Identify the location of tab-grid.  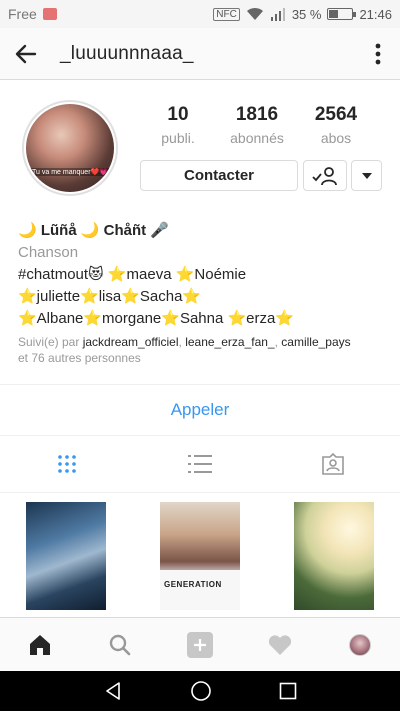
(66, 464).